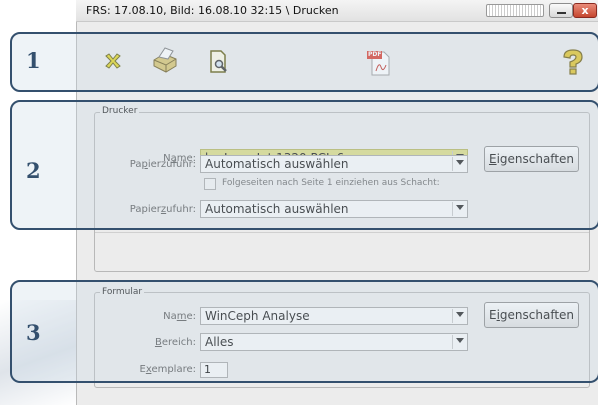 Image resolution: width=598 pixels, height=405 pixels. What do you see at coordinates (561, 10) in the screenshot?
I see `minimize-button` at bounding box center [561, 10].